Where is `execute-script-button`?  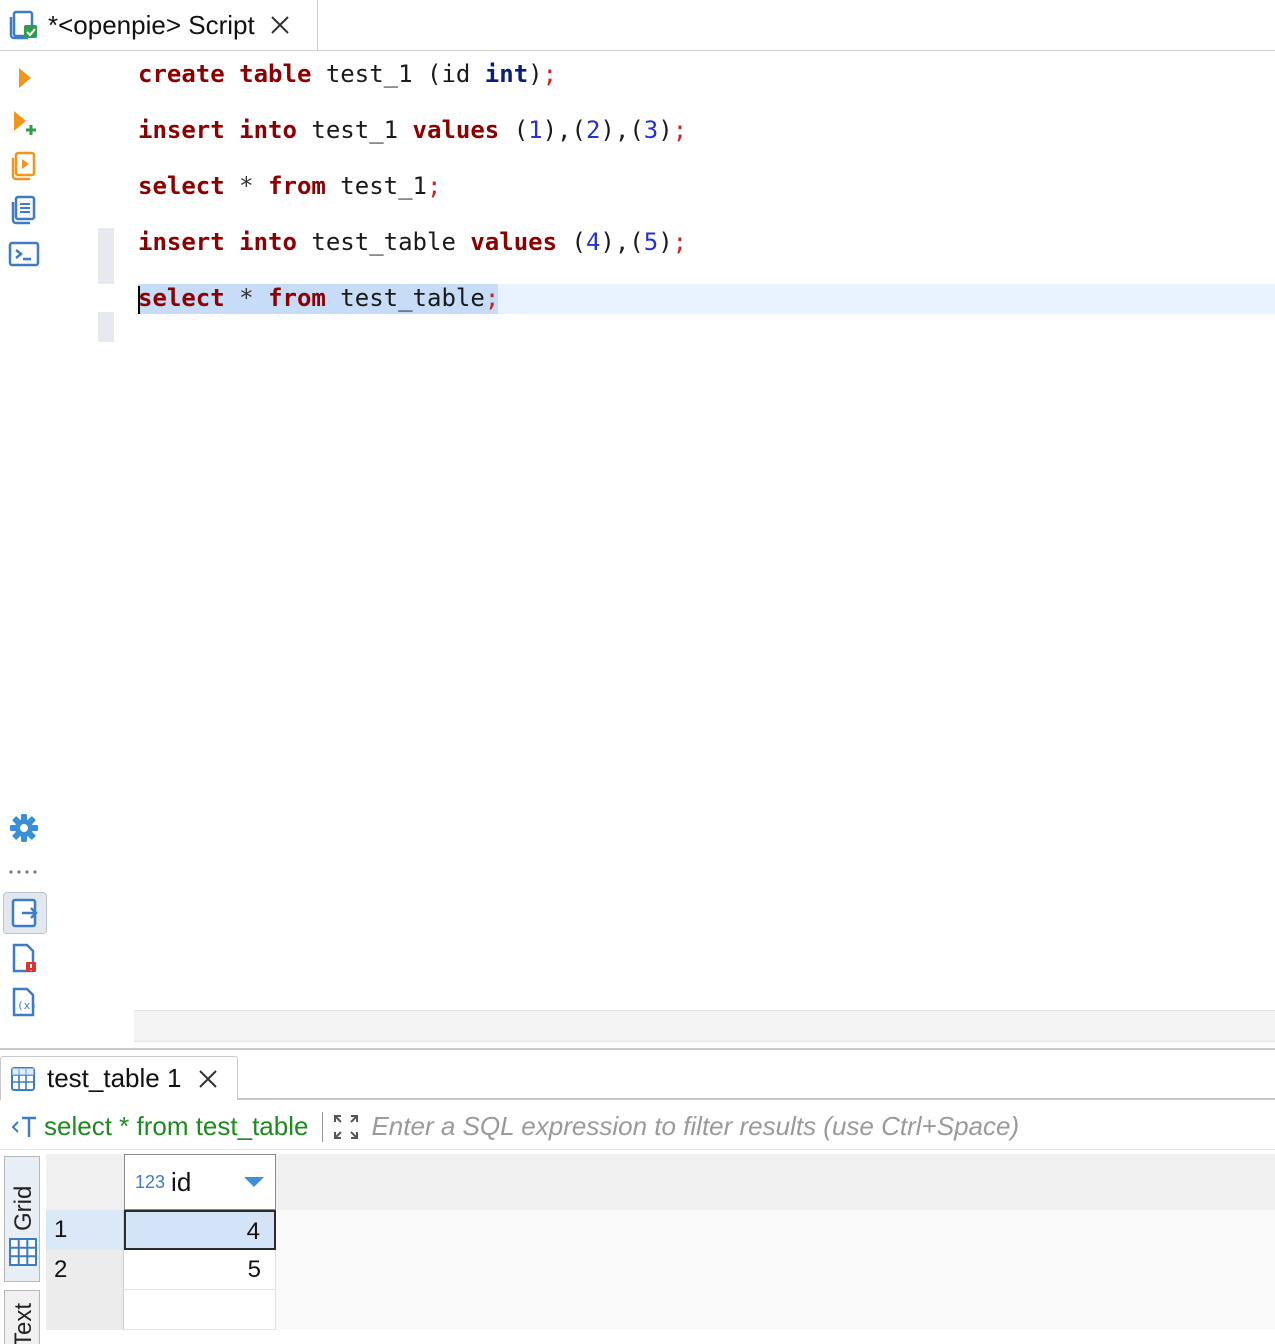
execute-script-button is located at coordinates (24, 166).